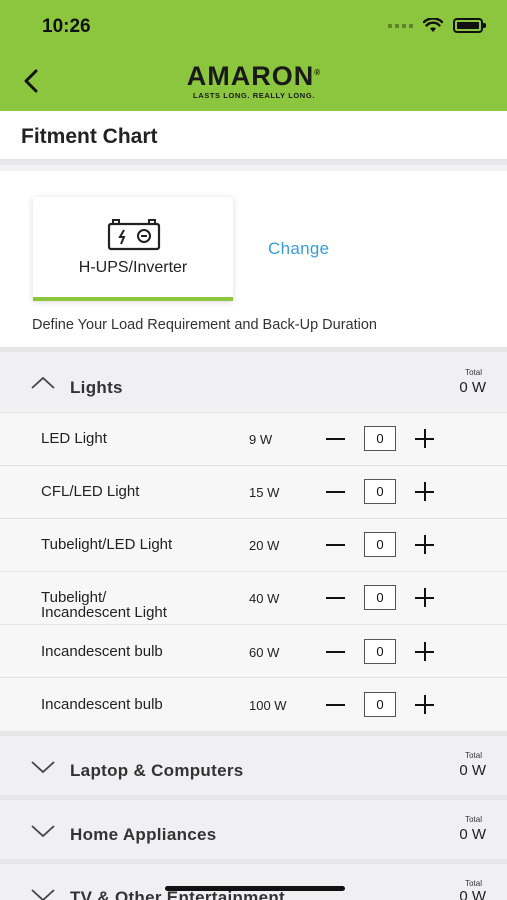  What do you see at coordinates (298, 249) in the screenshot?
I see `change-link: Change` at bounding box center [298, 249].